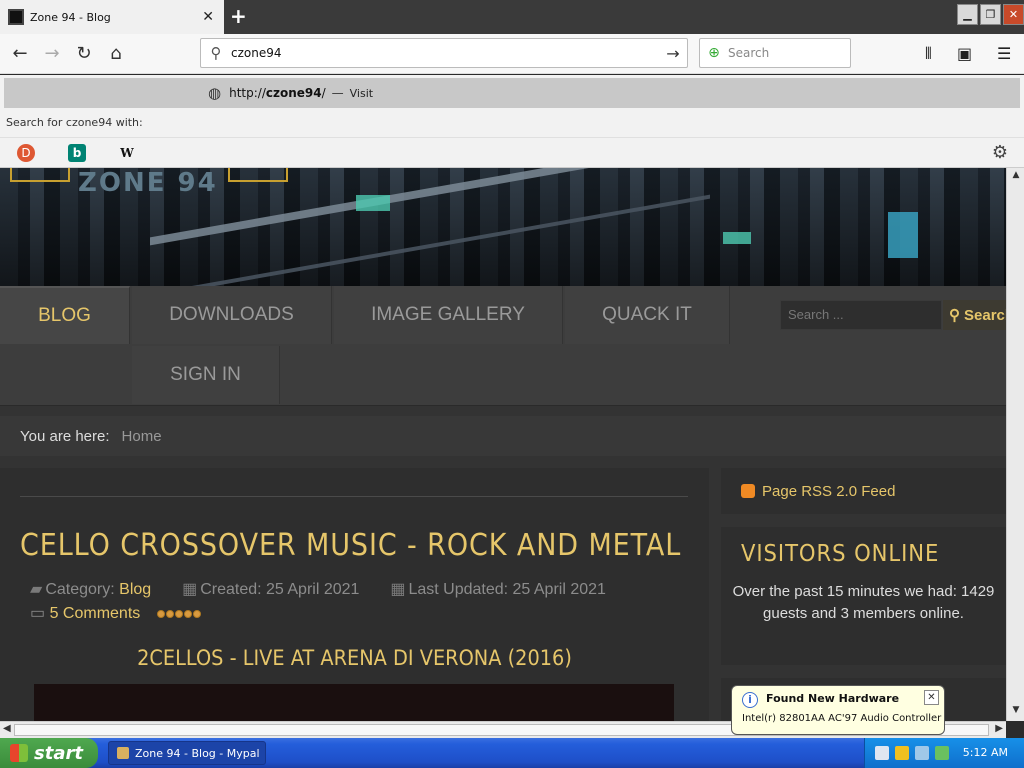 Image resolution: width=1024 pixels, height=768 pixels. I want to click on navigation-toolbar: ← → ↻ ⌂ ⚲ czone94 → ⊕ Search ⫴ ▣ ☰, so click(512, 54).